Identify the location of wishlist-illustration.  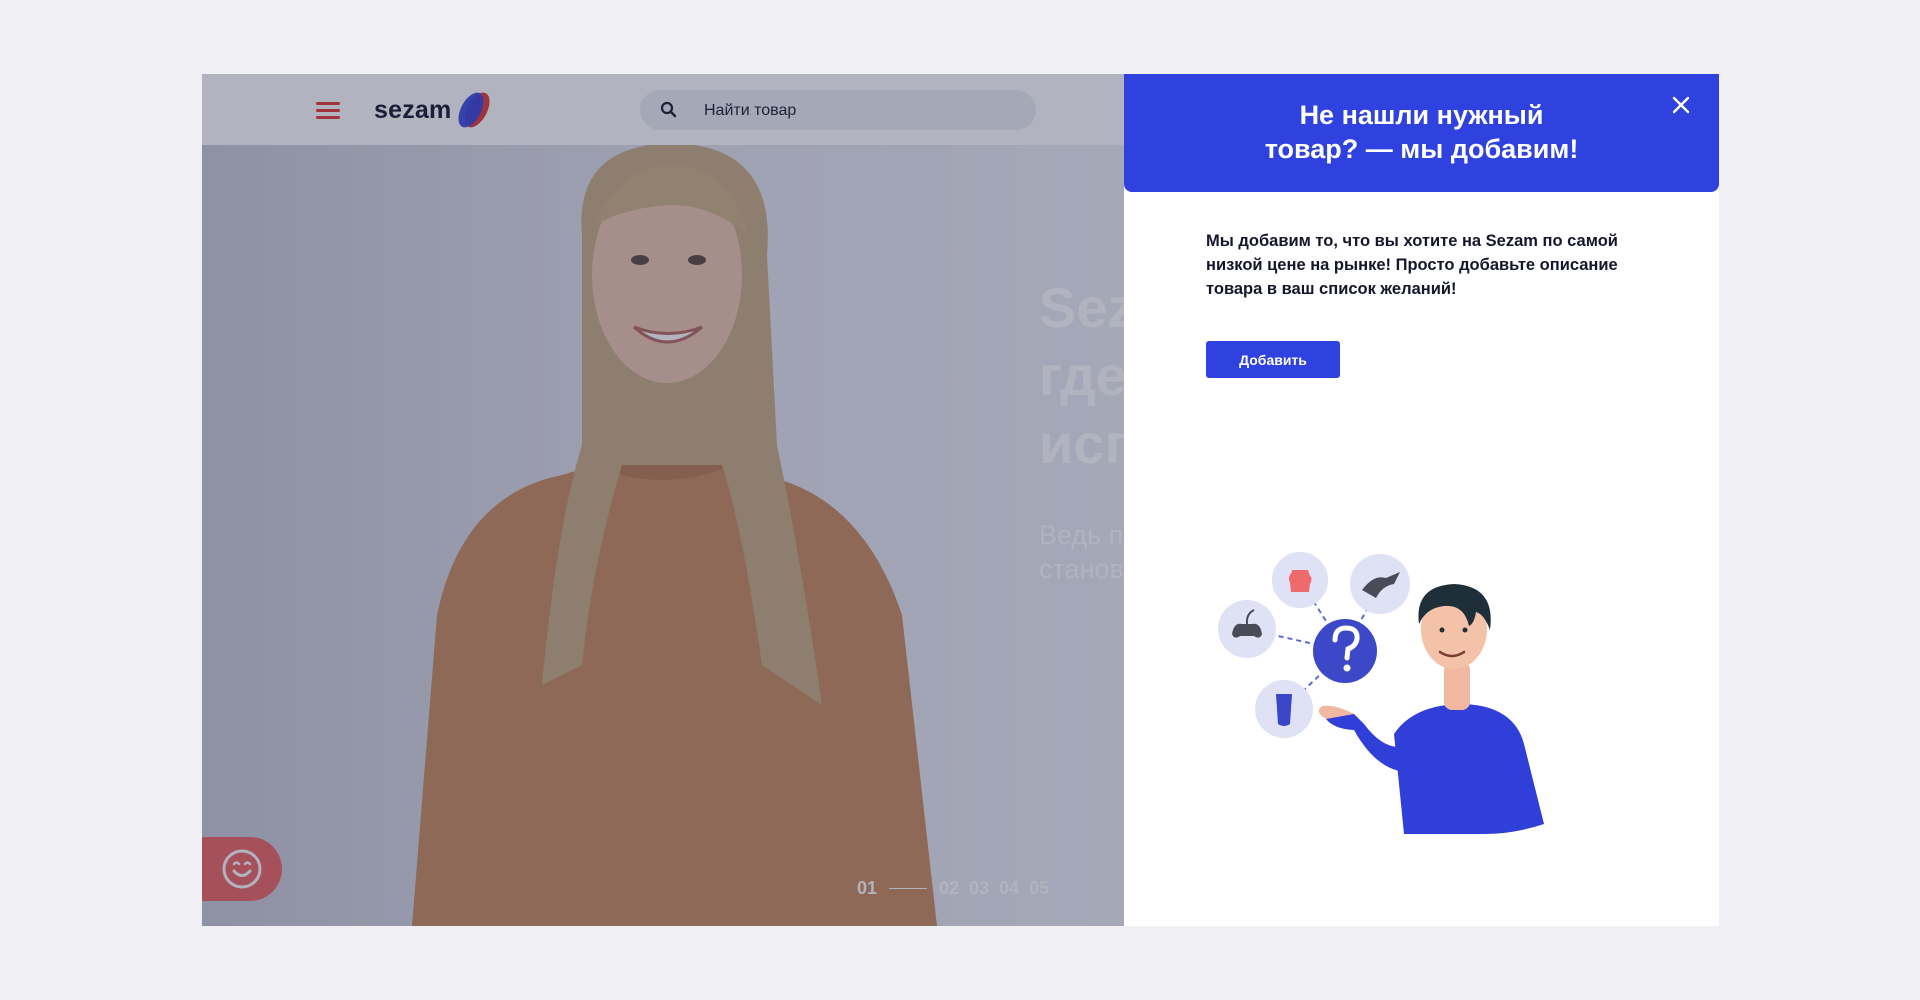
(1381, 693).